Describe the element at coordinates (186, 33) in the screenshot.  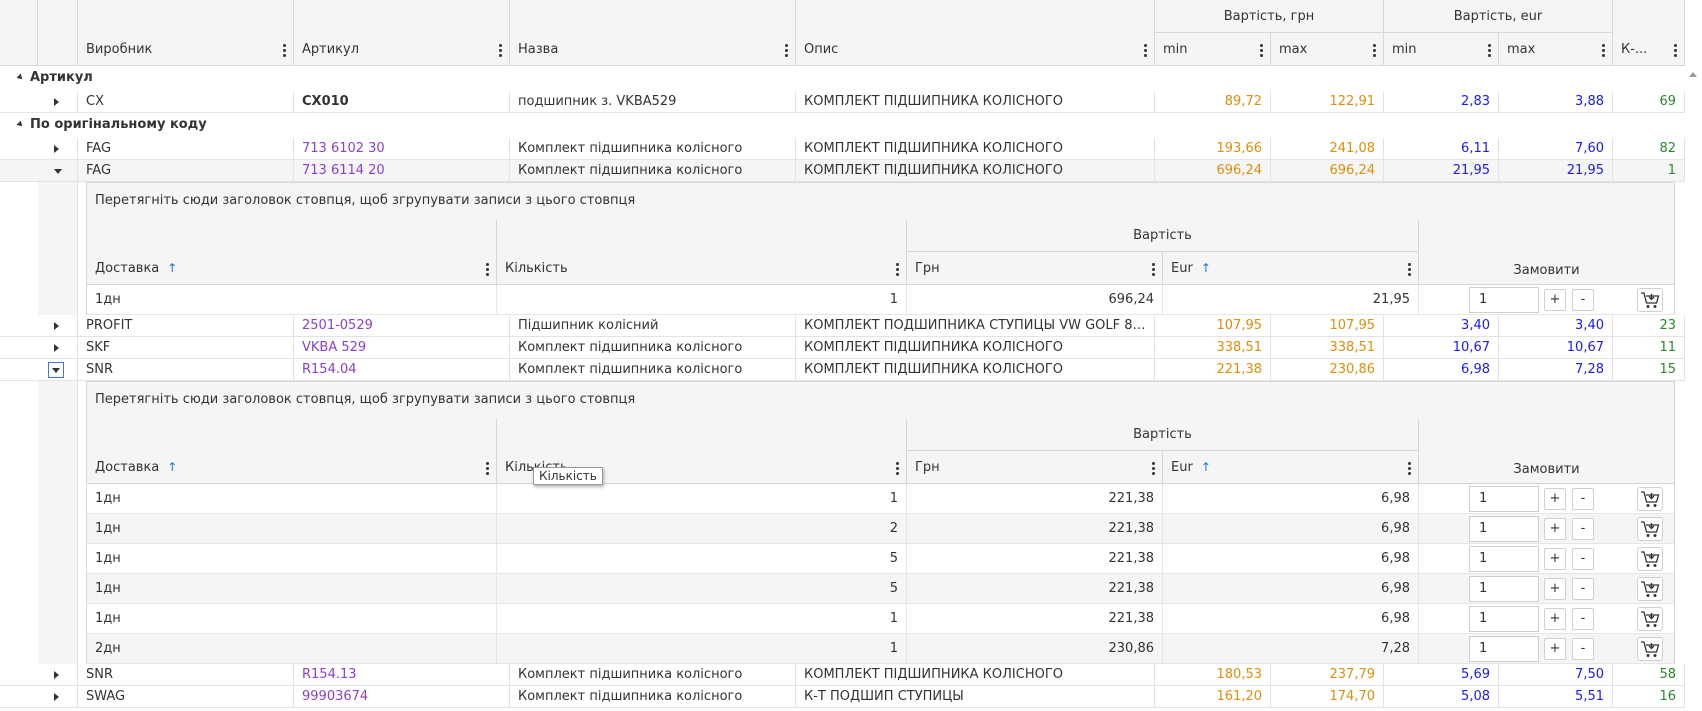
I see `header-manufacturer: Виробник` at that location.